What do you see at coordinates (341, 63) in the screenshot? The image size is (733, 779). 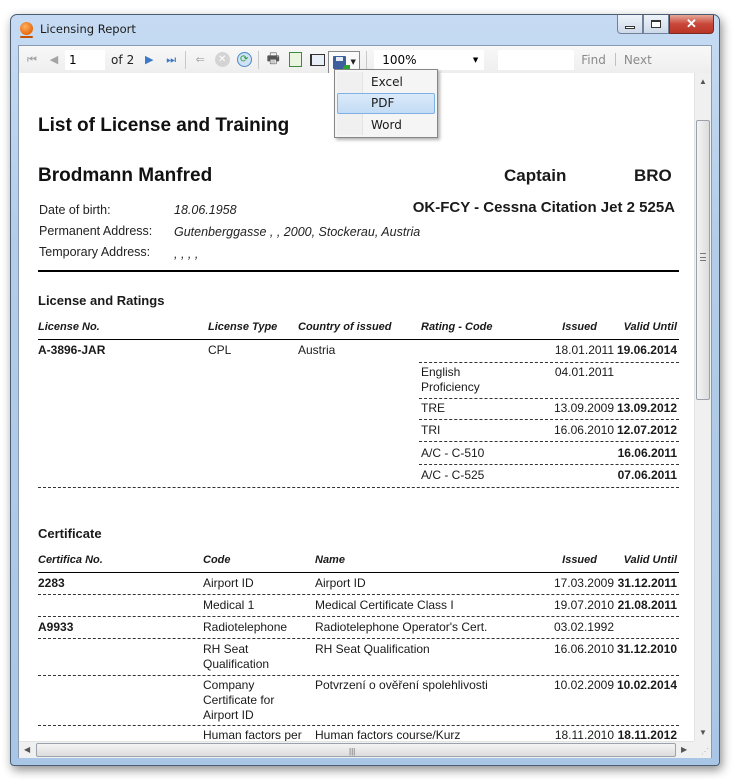 I see `save-icon` at bounding box center [341, 63].